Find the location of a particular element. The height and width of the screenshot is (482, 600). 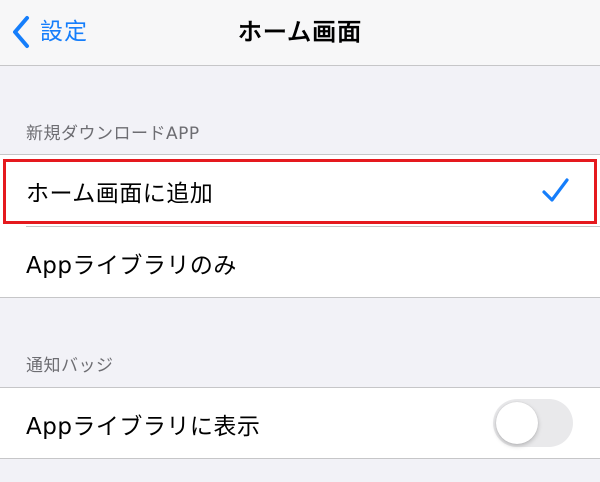

option-label: ホーム画面に追加 is located at coordinates (120, 194).